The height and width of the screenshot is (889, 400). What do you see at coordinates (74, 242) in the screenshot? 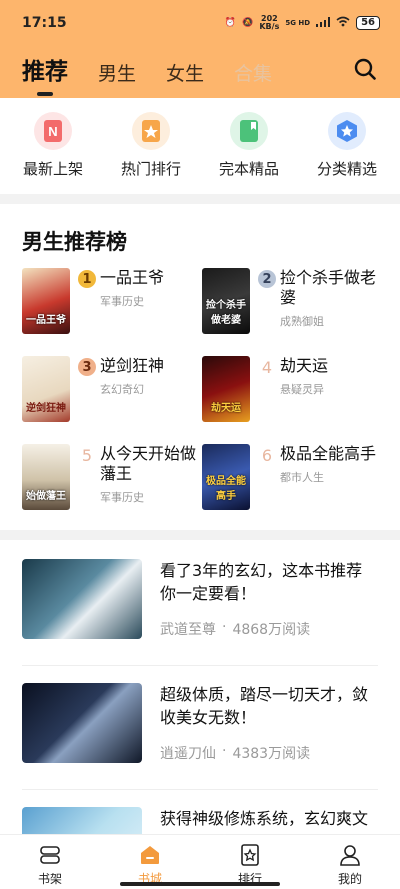
I see `rank-title: 男生推荐榜` at bounding box center [74, 242].